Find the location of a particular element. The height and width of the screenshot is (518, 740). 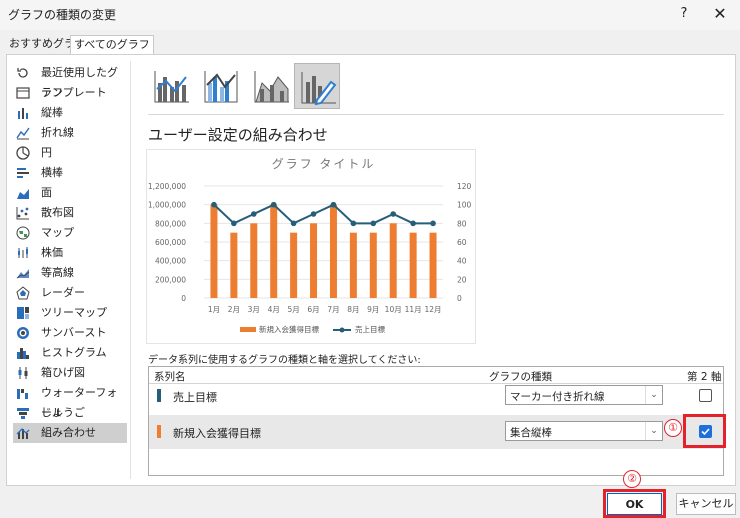

sidebar-item-line: 折れ線 is located at coordinates (70, 133).